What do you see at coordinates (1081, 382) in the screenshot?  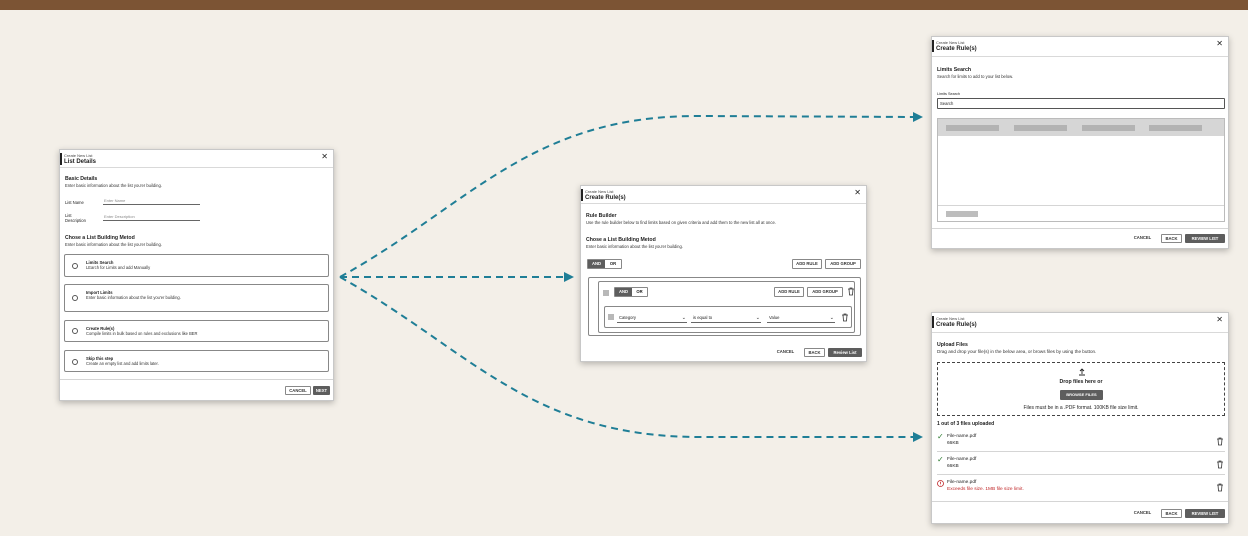 I see `drop-zone-text: Drop files here or` at bounding box center [1081, 382].